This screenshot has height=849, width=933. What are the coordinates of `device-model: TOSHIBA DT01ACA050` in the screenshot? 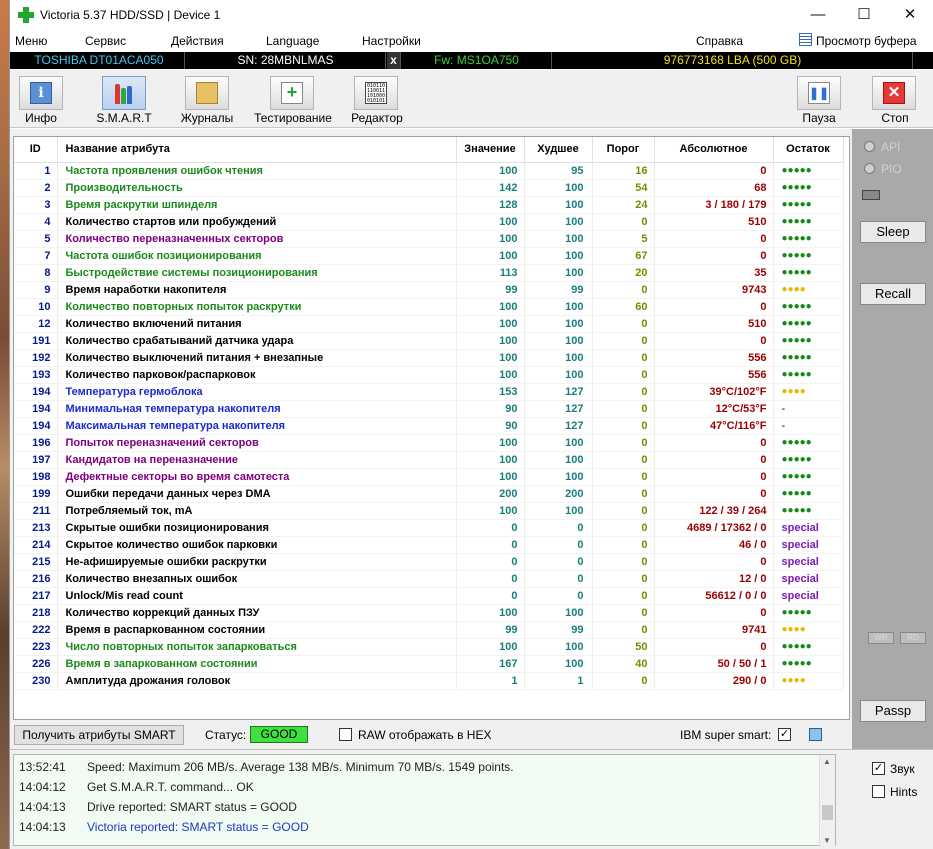 It's located at (97, 60).